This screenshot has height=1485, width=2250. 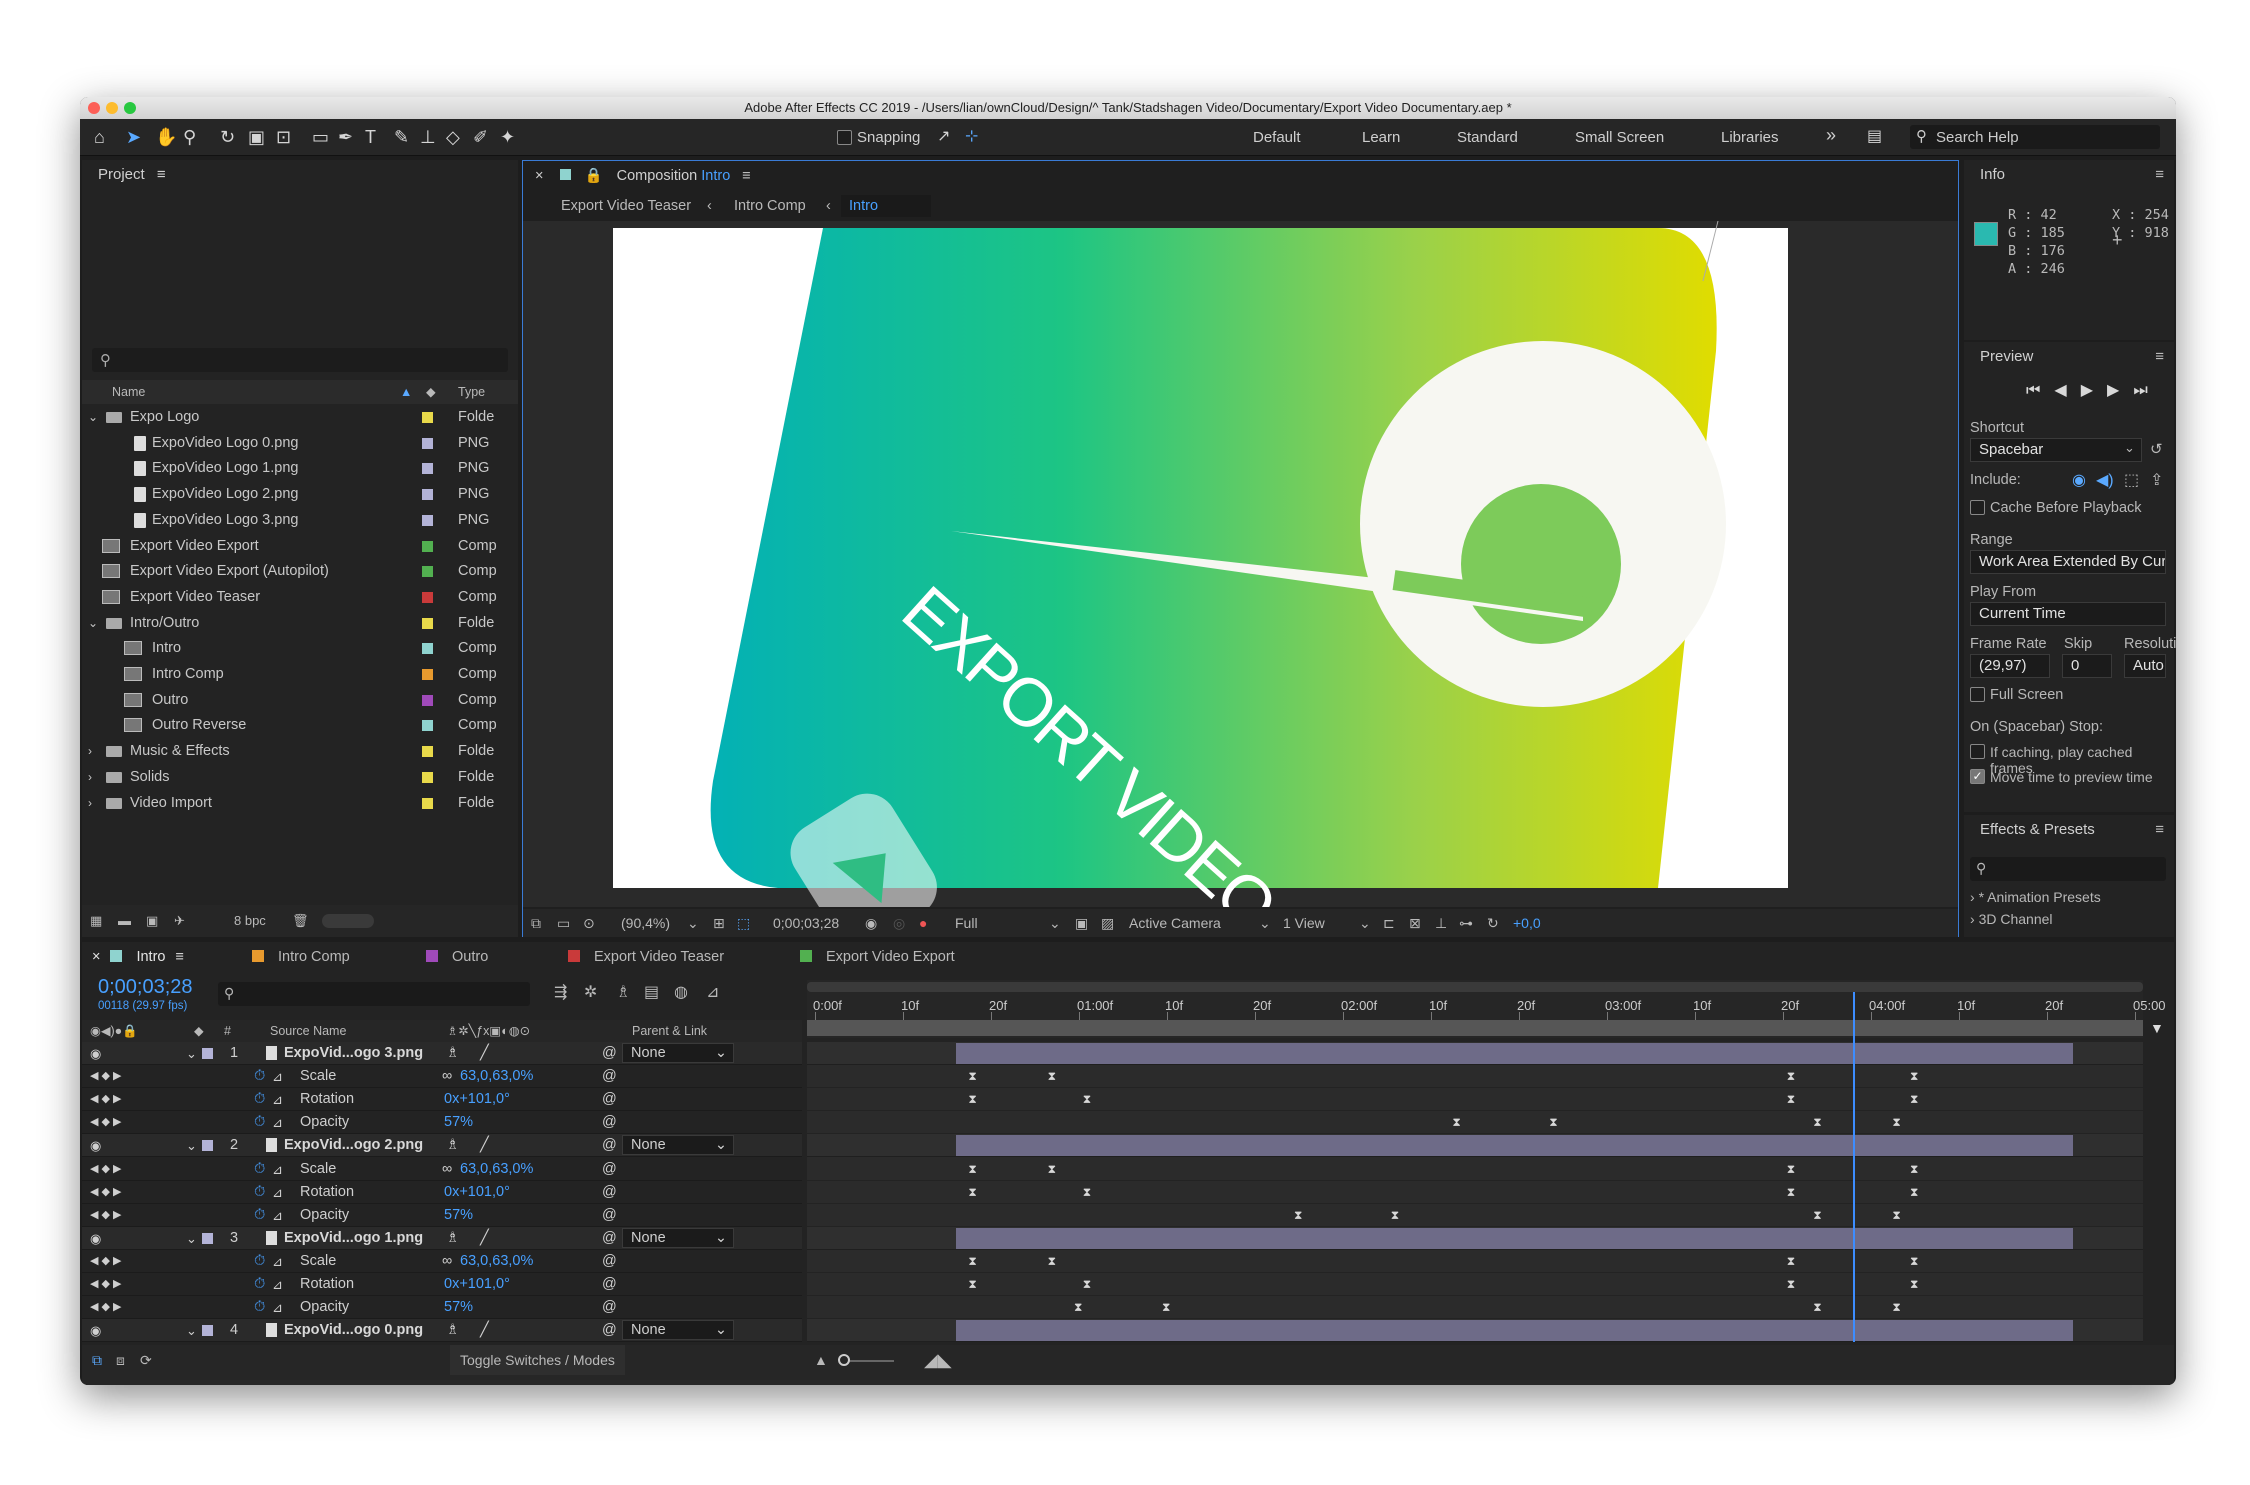 I want to click on layer-row: ◉ ⌄ 2 ExpoVid...ogo 2.png ♗ ╱ @ None ⌄, so click(x=442, y=1146).